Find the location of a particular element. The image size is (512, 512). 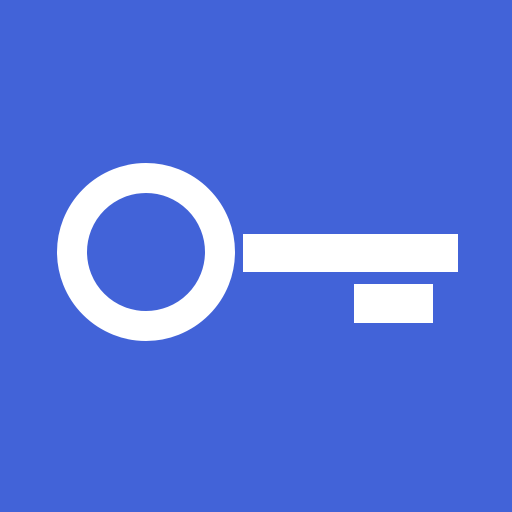

key-bit is located at coordinates (393, 303).